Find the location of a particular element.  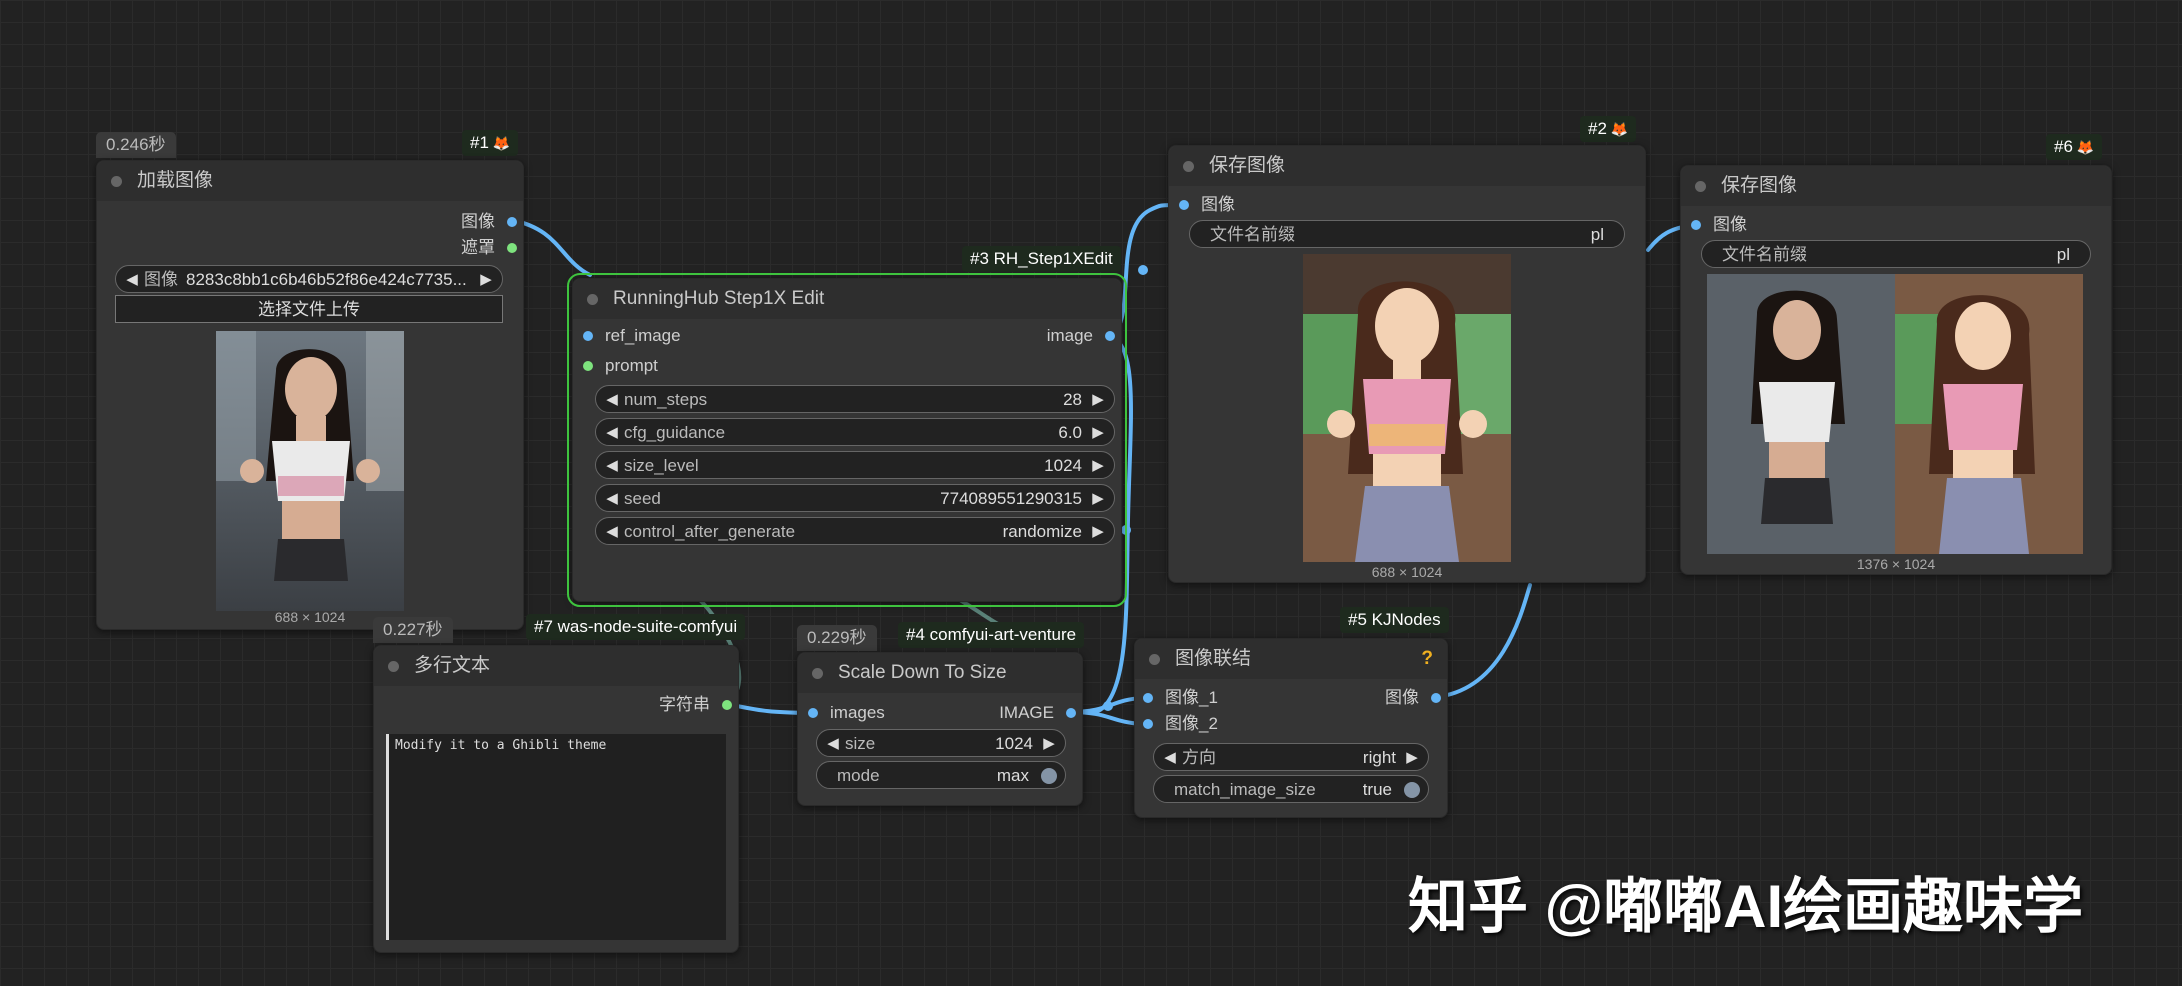

node6-input-image: 图像 is located at coordinates (1719, 225).